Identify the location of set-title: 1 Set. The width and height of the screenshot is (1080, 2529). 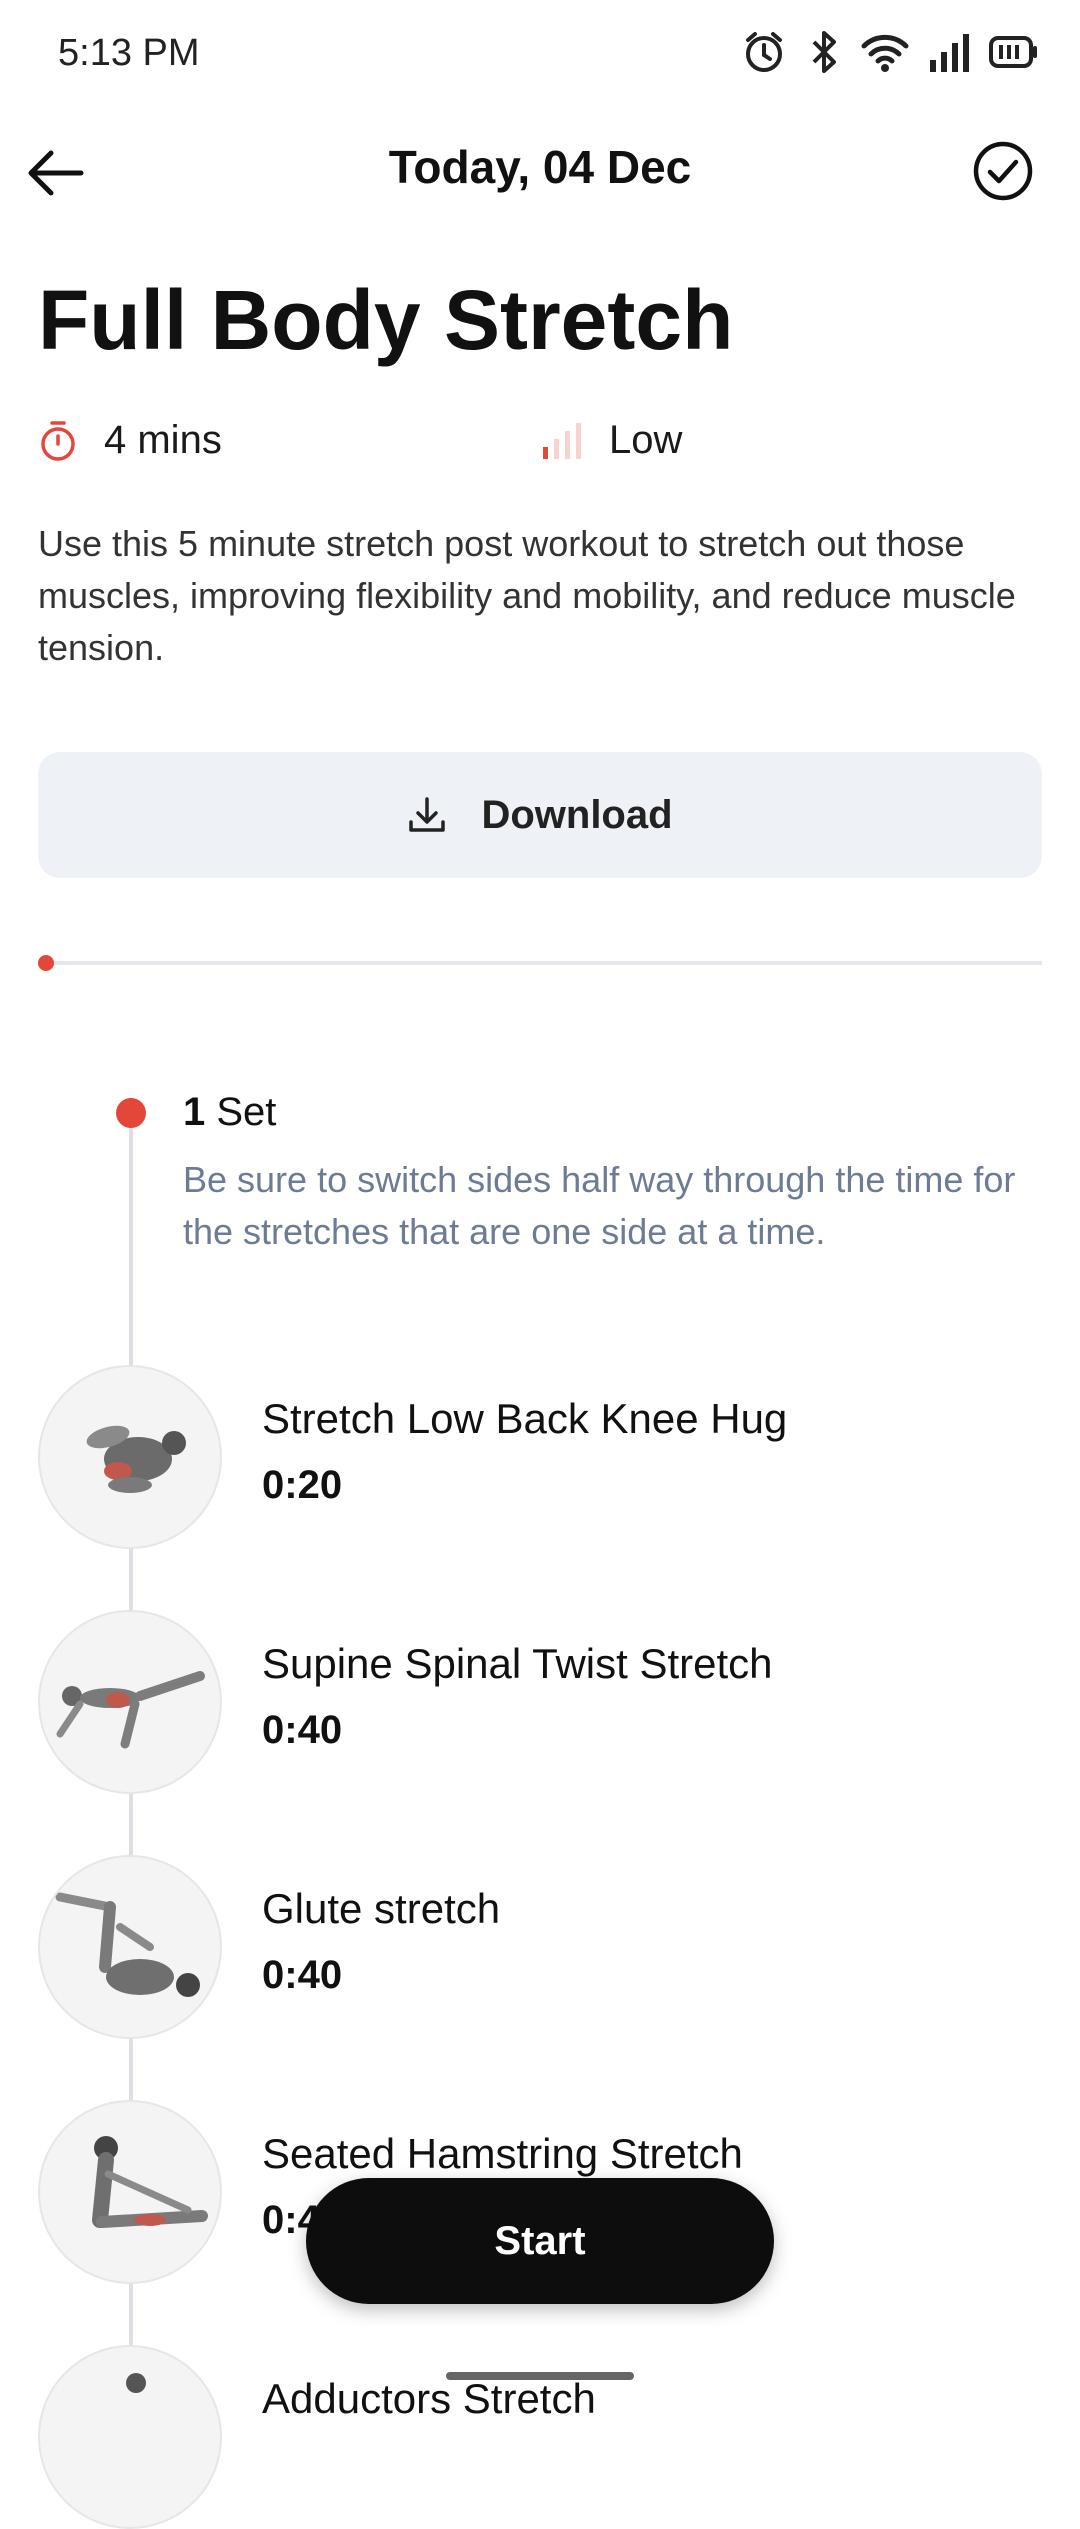
(229, 1112).